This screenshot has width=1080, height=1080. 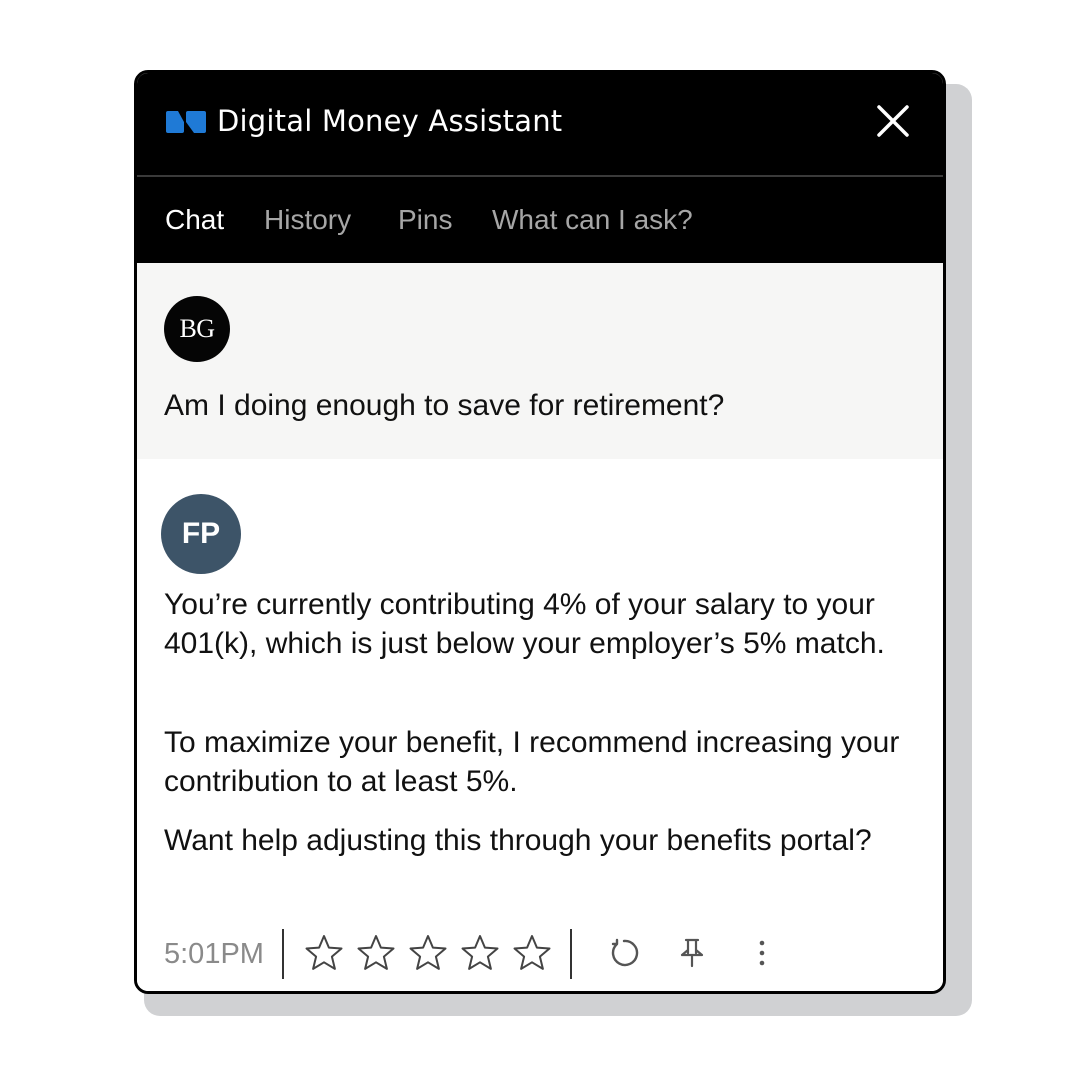 What do you see at coordinates (762, 953) in the screenshot?
I see `more-vertical-icon` at bounding box center [762, 953].